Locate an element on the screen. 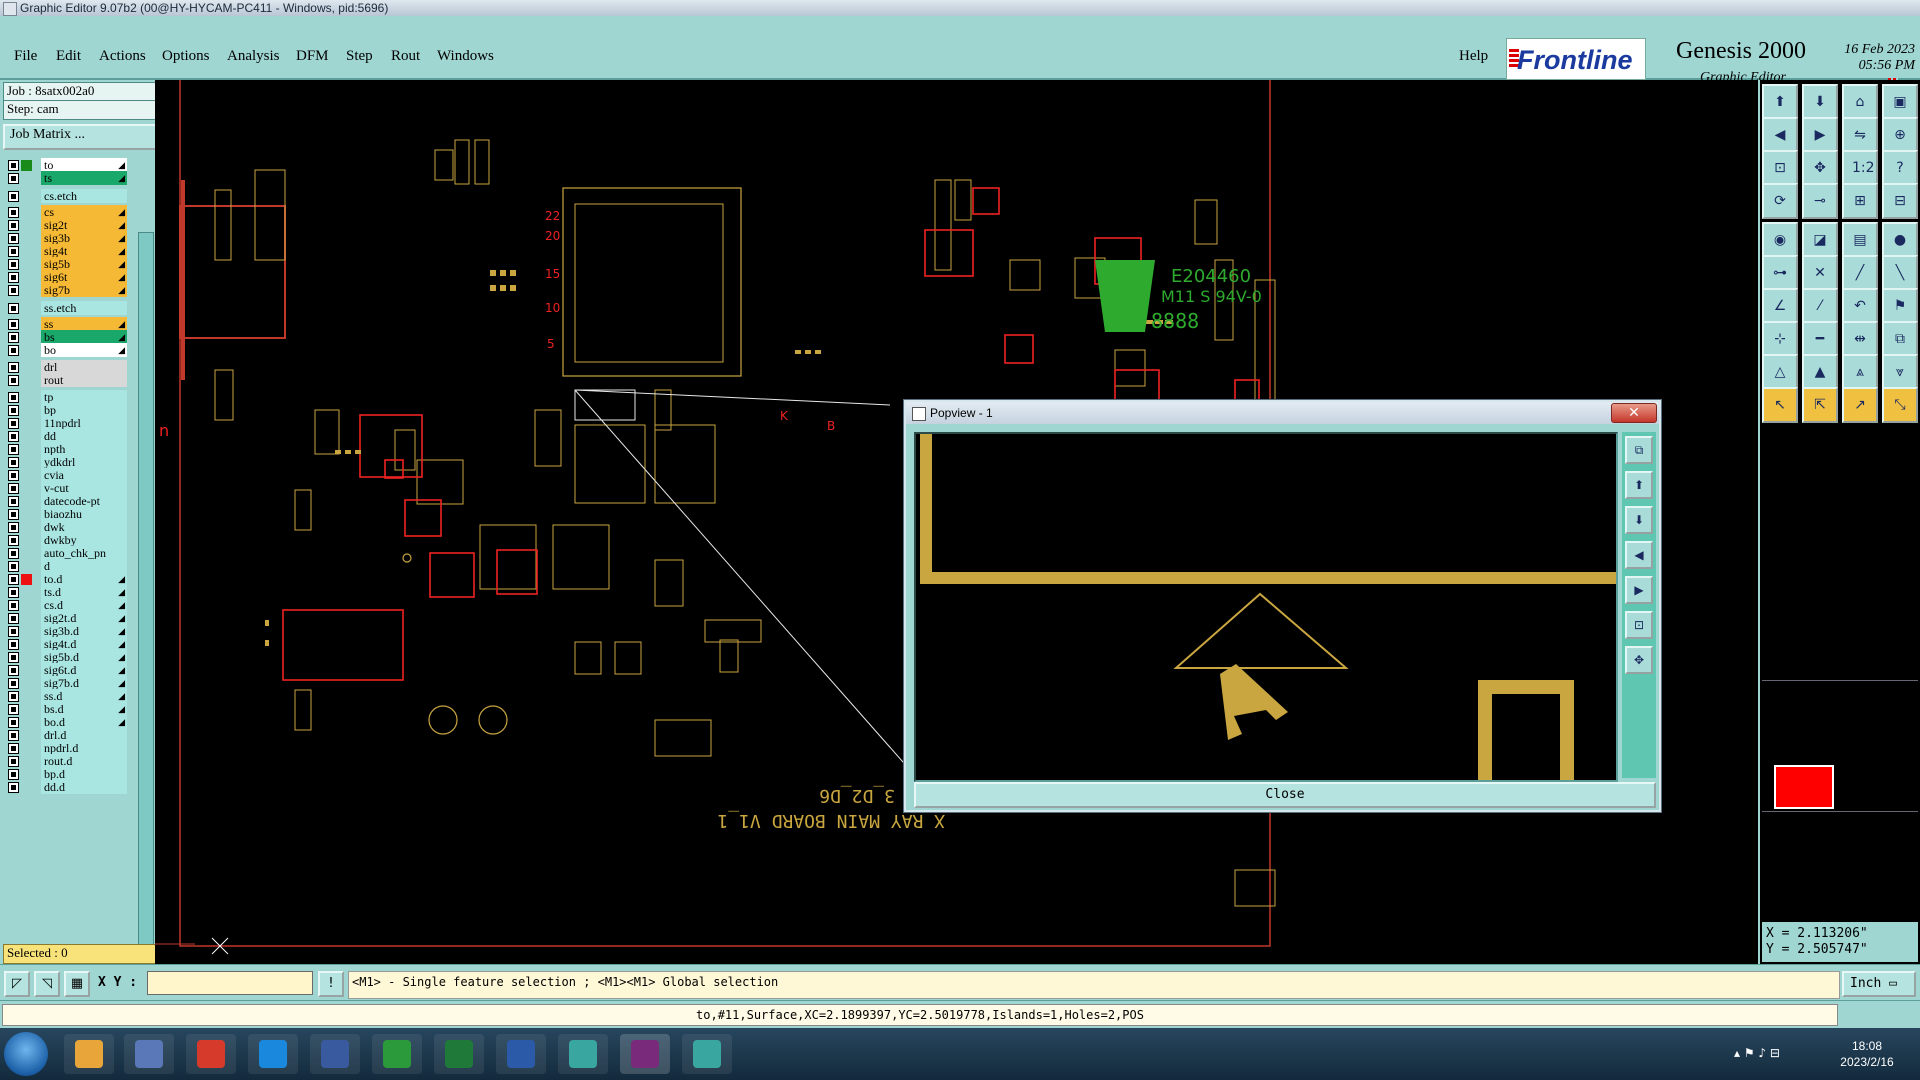  layer-row-rout: rout is located at coordinates (66, 380).